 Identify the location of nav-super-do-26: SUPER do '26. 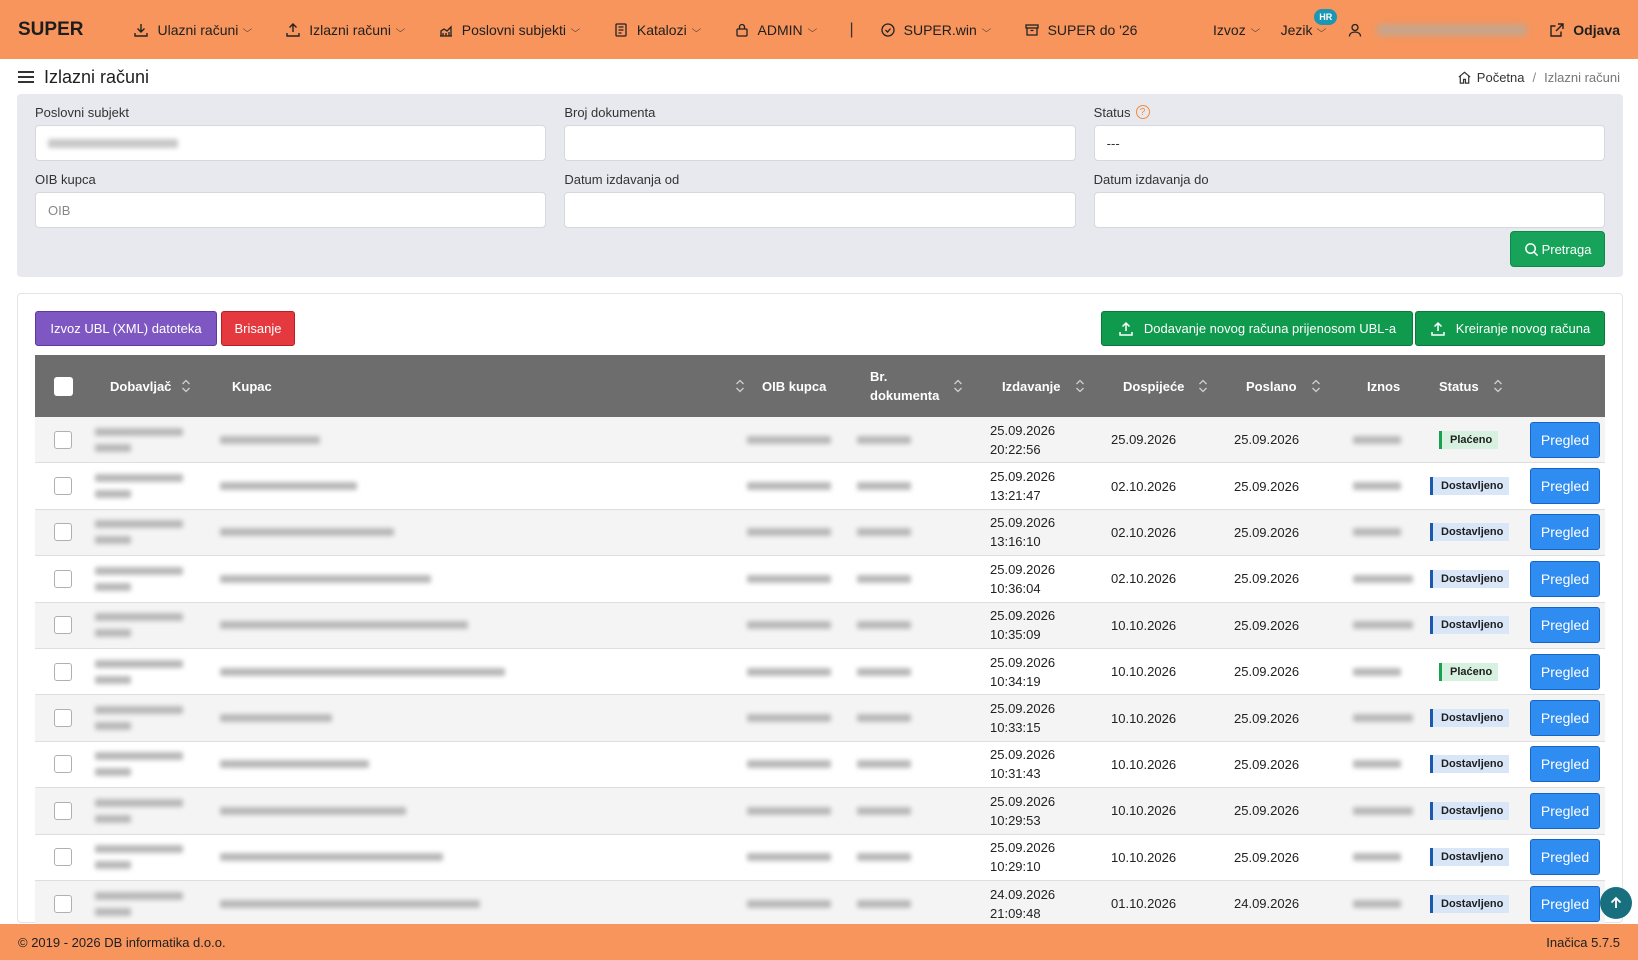
(1080, 30).